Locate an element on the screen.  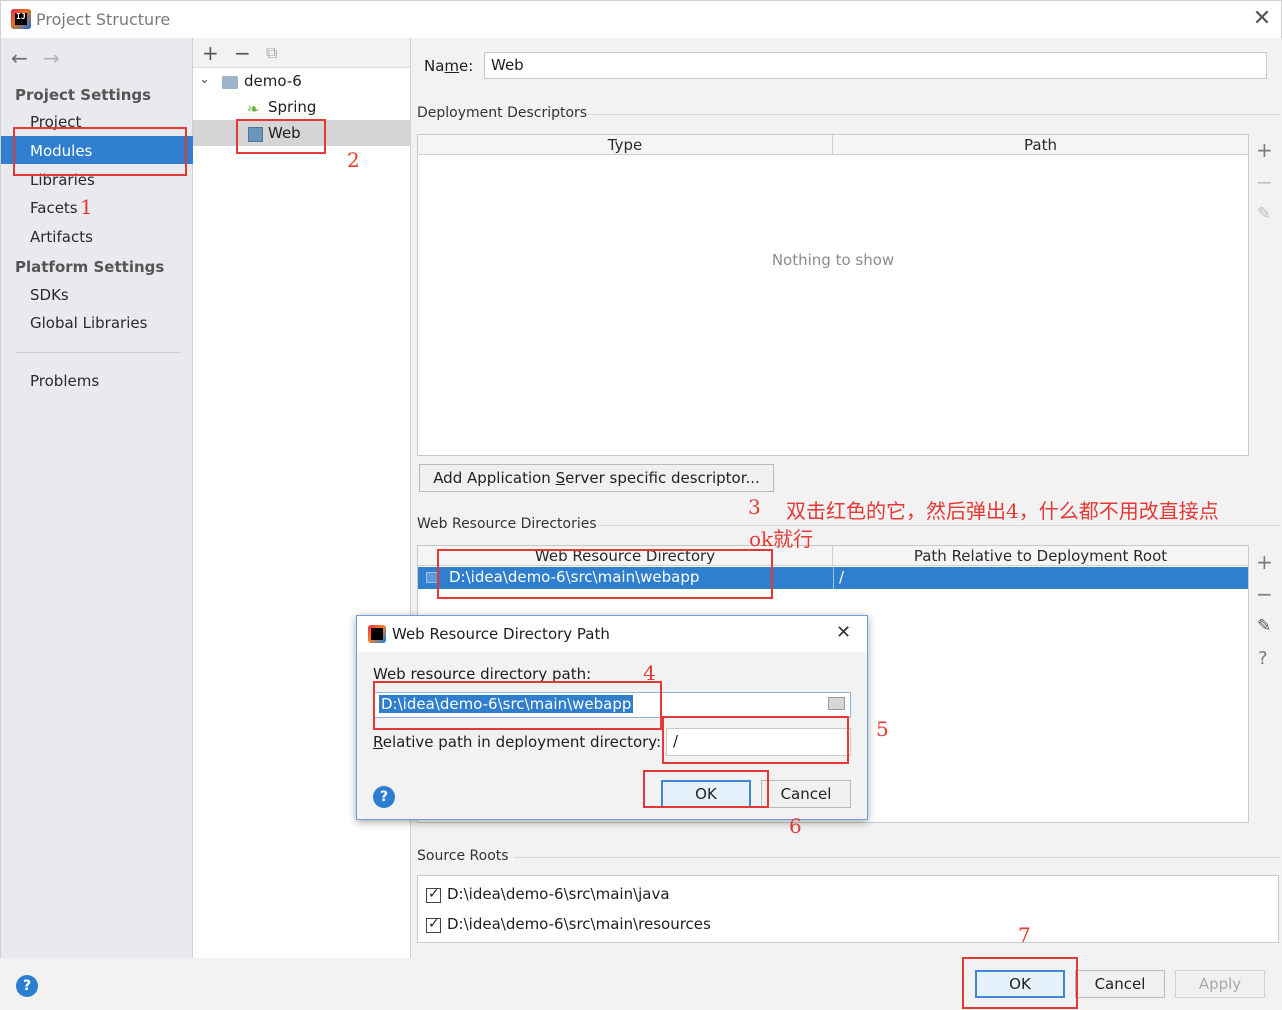
list-item: D:\idea\demo-6\src\main\java is located at coordinates (558, 894).